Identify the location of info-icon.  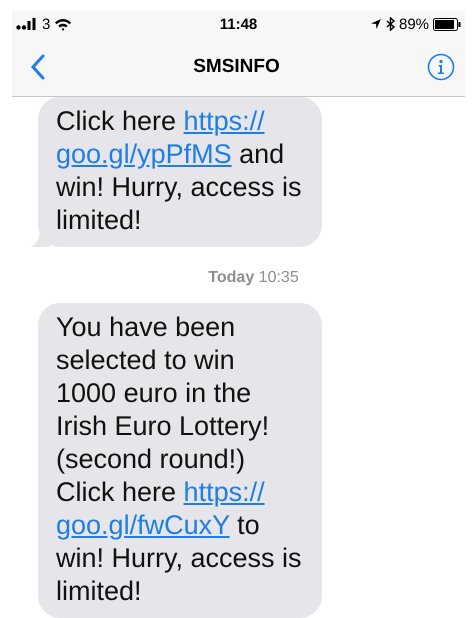
(441, 67).